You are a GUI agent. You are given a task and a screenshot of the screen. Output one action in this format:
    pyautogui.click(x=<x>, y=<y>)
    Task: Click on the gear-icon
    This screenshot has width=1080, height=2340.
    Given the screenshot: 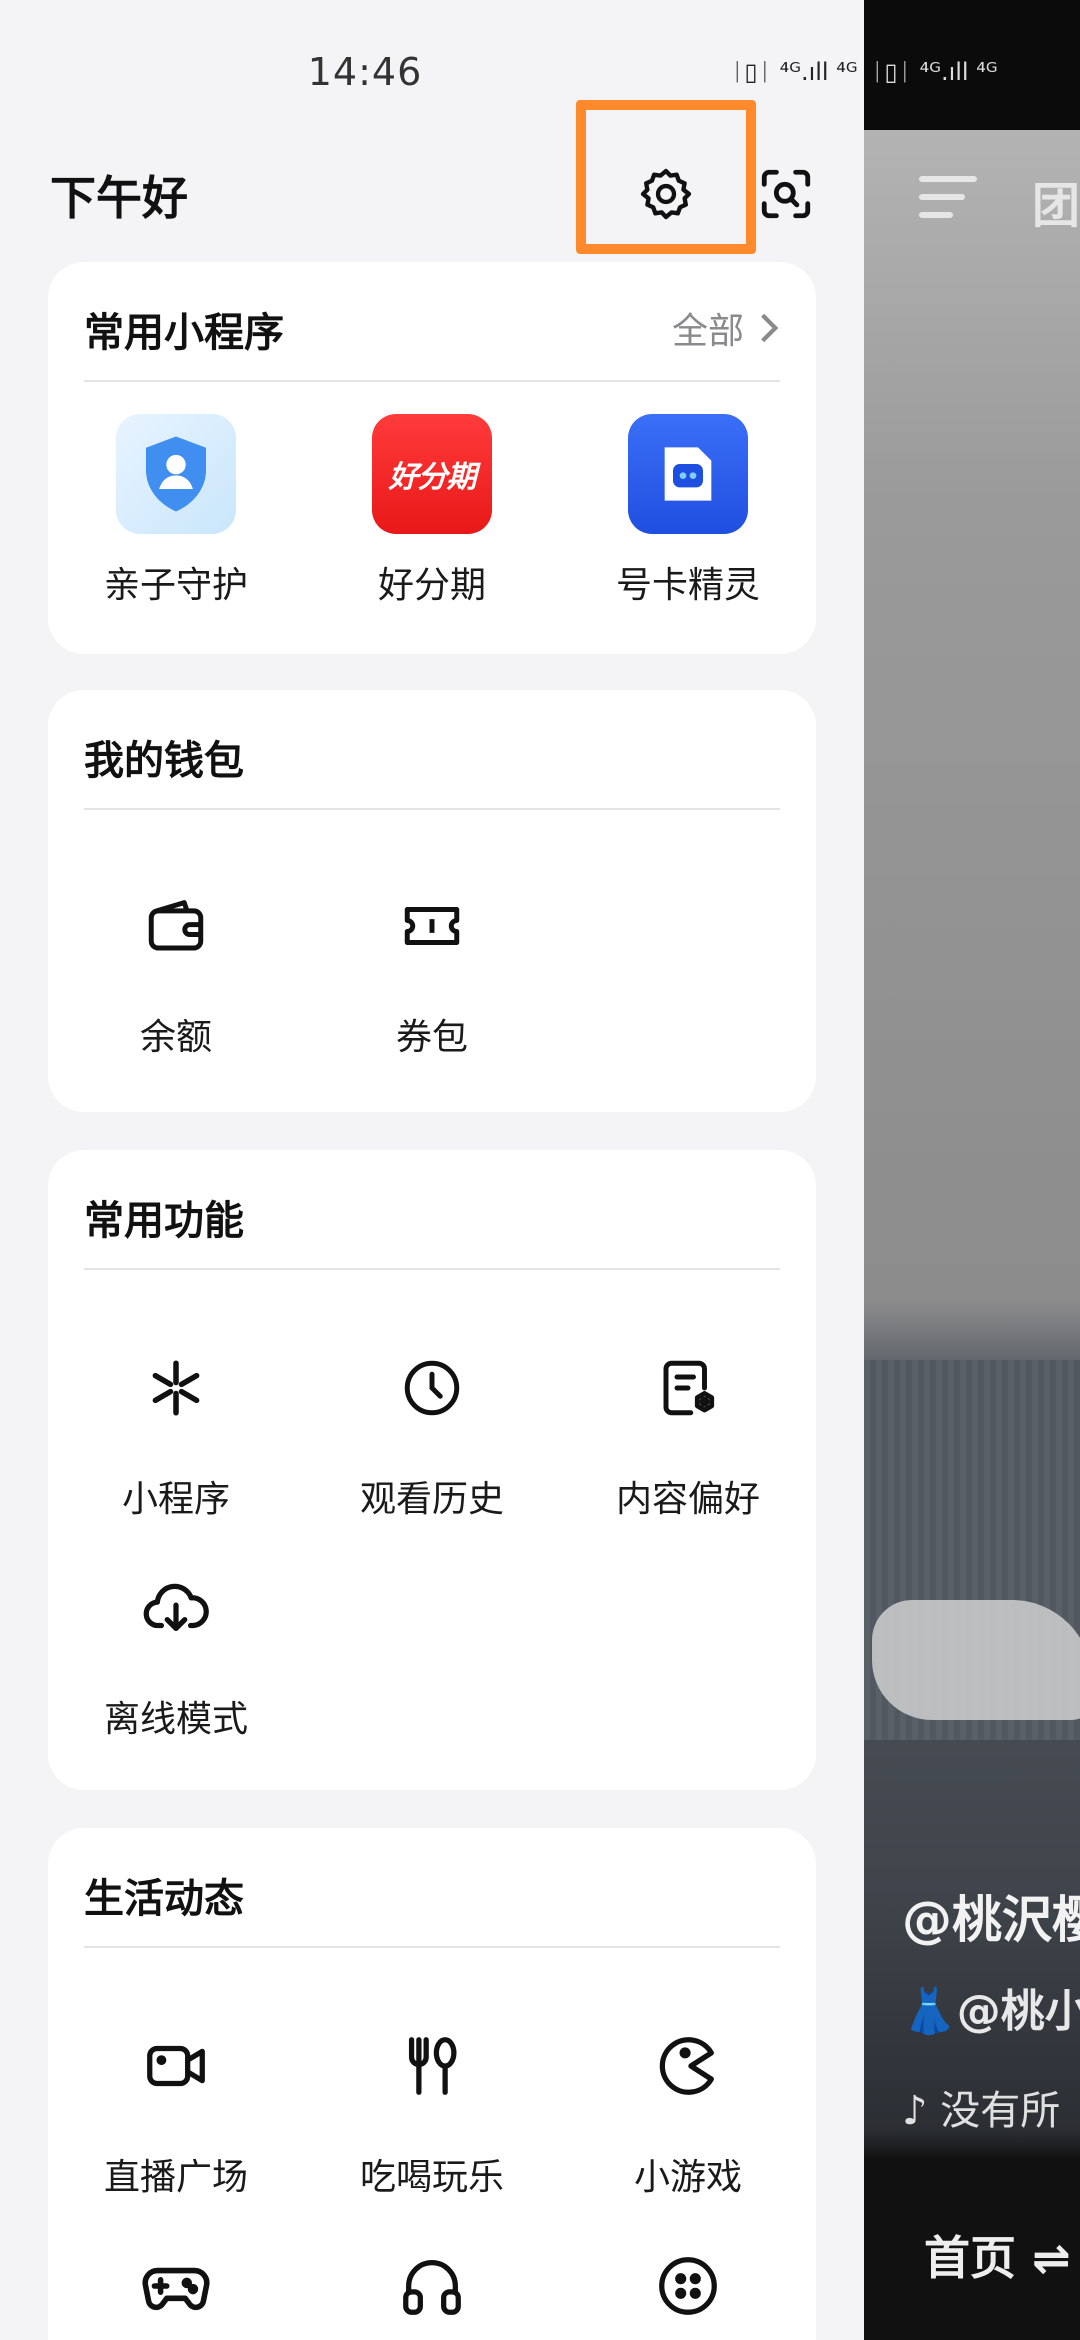 What is the action you would take?
    pyautogui.click(x=666, y=194)
    